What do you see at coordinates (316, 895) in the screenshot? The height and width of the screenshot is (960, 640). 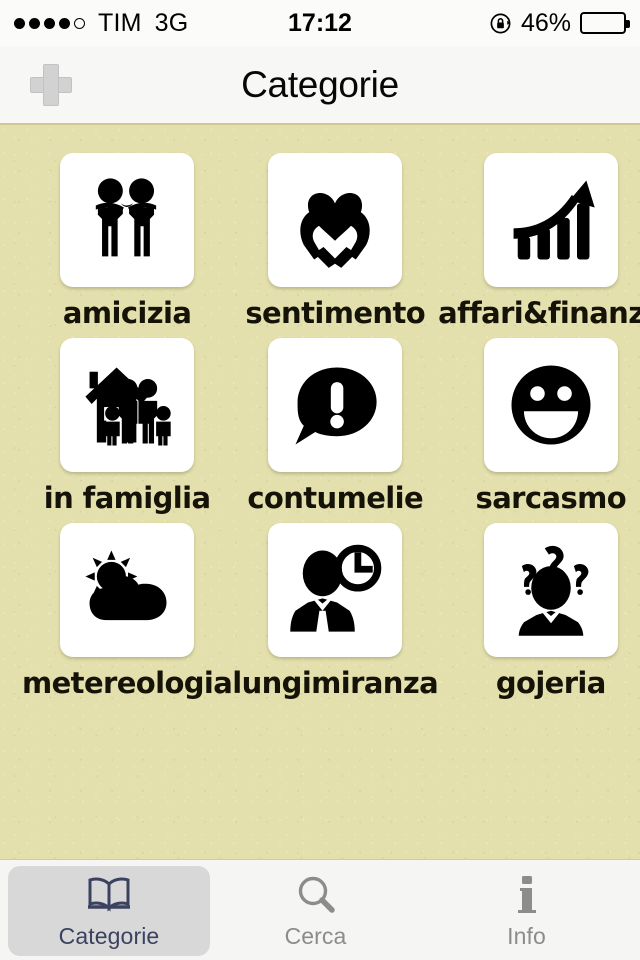 I see `search-icon` at bounding box center [316, 895].